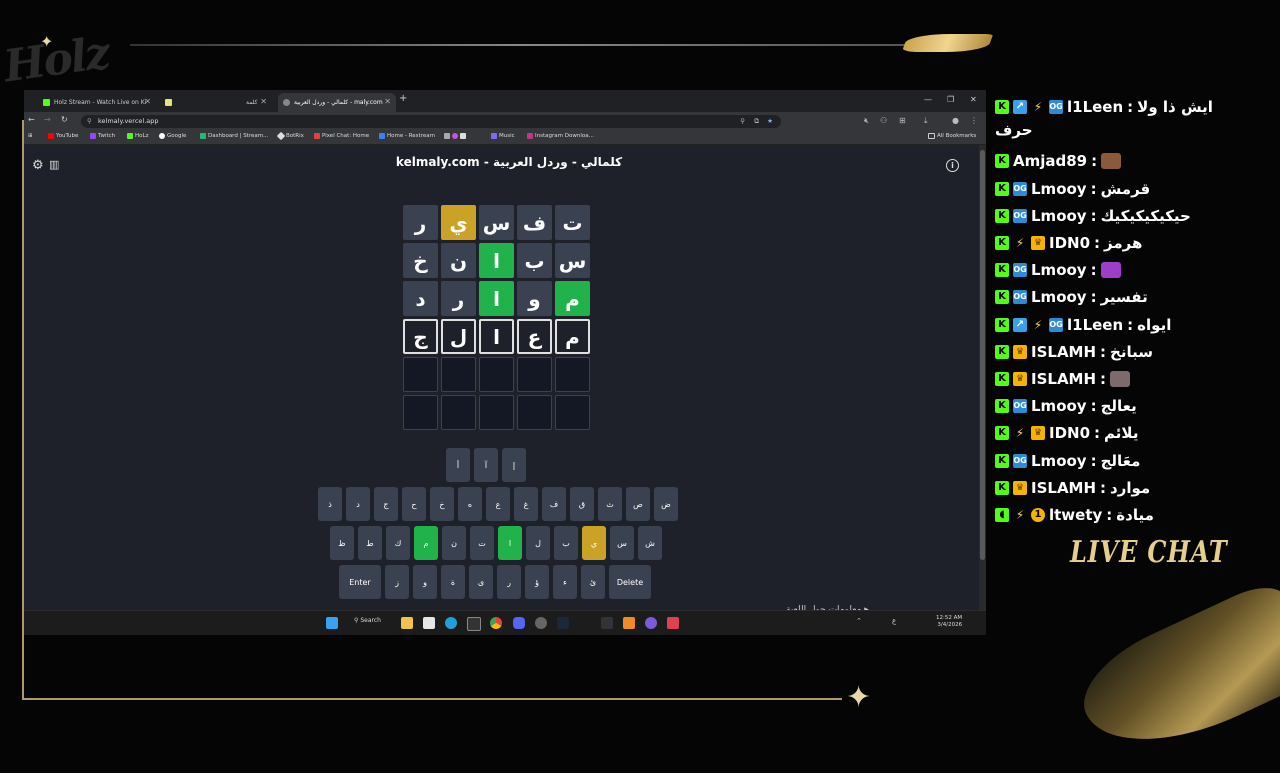 The width and height of the screenshot is (1280, 773). What do you see at coordinates (102, 136) in the screenshot?
I see `bookmark-twitch: Twitch` at bounding box center [102, 136].